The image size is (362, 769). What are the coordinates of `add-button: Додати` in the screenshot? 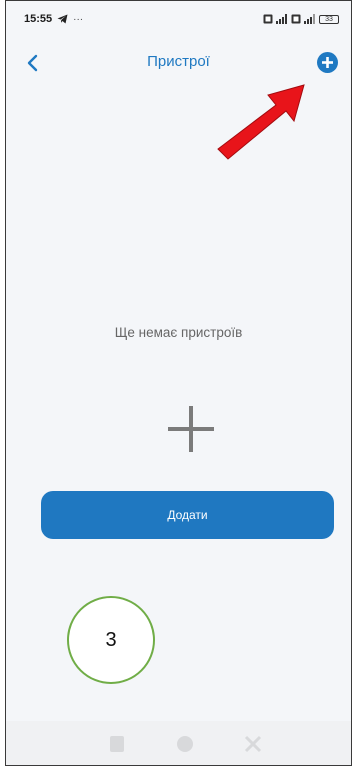 It's located at (187, 515).